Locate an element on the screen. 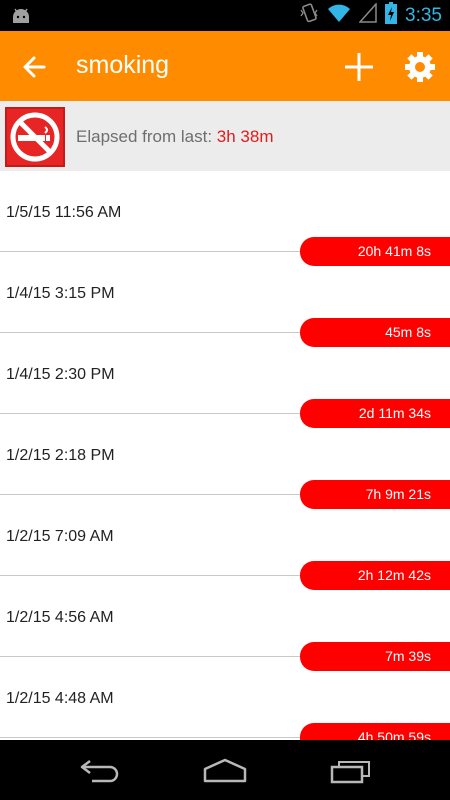 The width and height of the screenshot is (450, 800). elapsed-text: Elapsed from last: 3h 38m is located at coordinates (174, 137).